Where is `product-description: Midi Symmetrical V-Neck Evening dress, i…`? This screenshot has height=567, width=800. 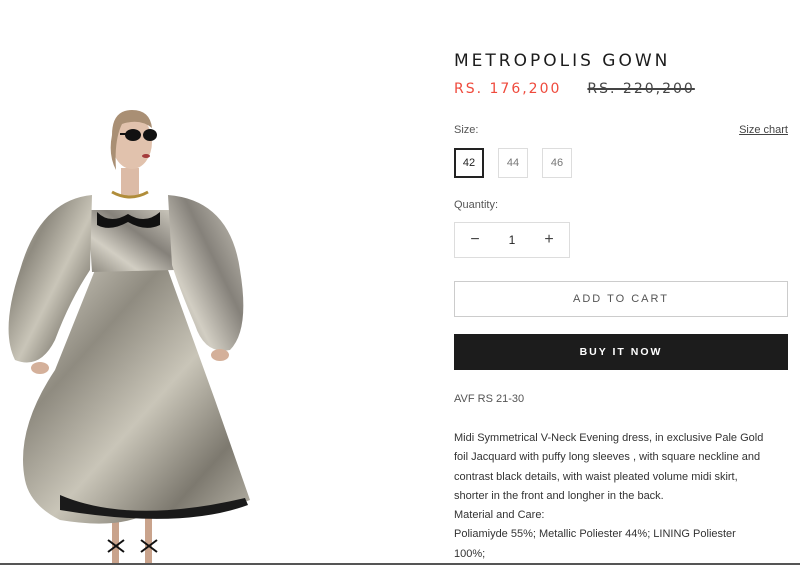 product-description: Midi Symmetrical V-Neck Evening dress, i… is located at coordinates (622, 496).